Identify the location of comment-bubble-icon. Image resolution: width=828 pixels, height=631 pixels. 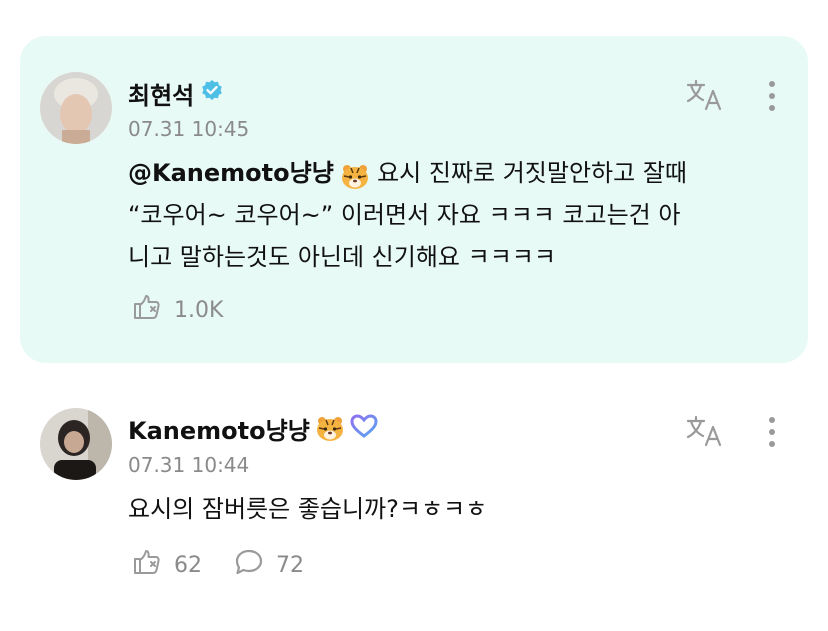
(249, 565).